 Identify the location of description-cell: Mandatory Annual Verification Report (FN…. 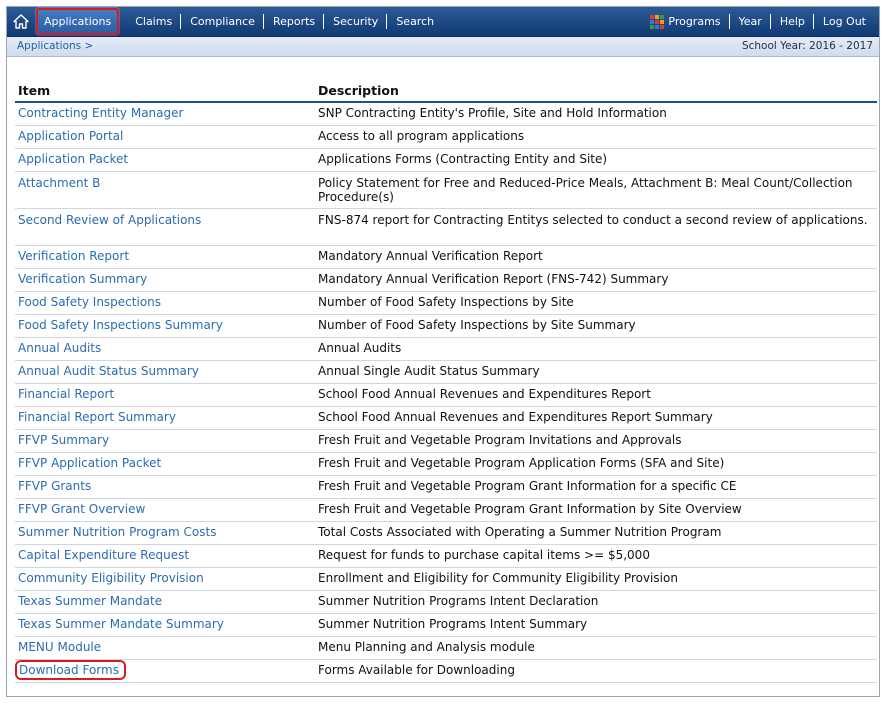
(596, 280).